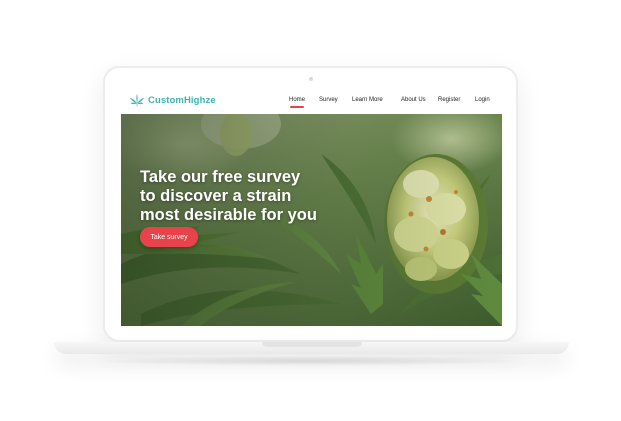  Describe the element at coordinates (137, 100) in the screenshot. I see `cannabis-leaf-icon` at that location.